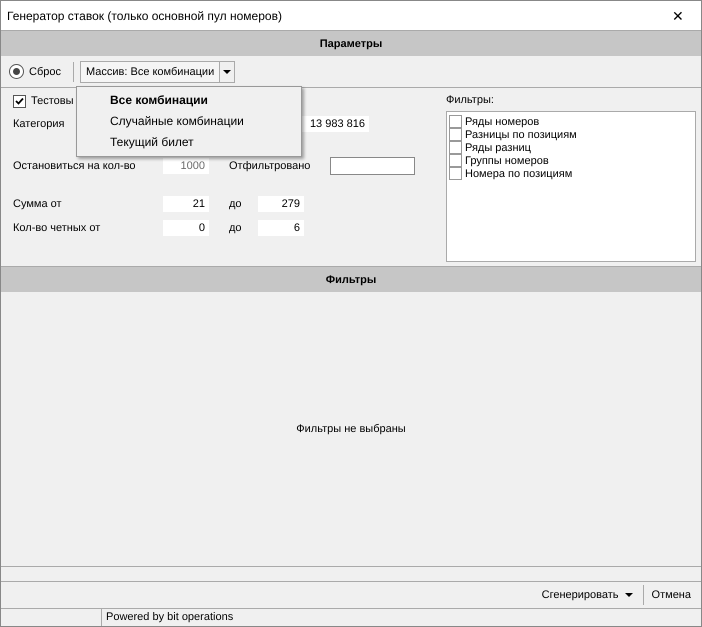 The height and width of the screenshot is (627, 702). I want to click on window-title: Генератор ставок (только основной пул номеров), so click(145, 15).